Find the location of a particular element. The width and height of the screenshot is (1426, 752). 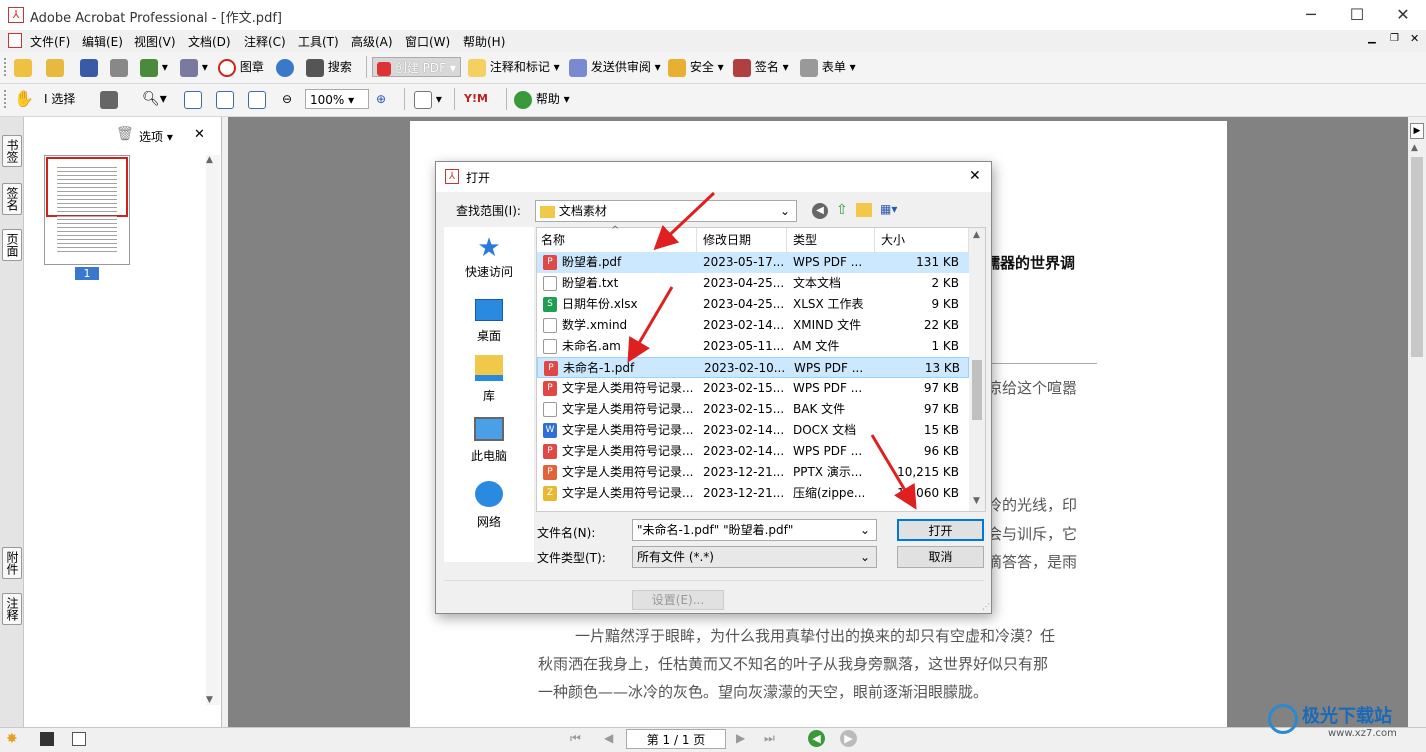

arrow-to-first-file is located at coordinates (684, 221).